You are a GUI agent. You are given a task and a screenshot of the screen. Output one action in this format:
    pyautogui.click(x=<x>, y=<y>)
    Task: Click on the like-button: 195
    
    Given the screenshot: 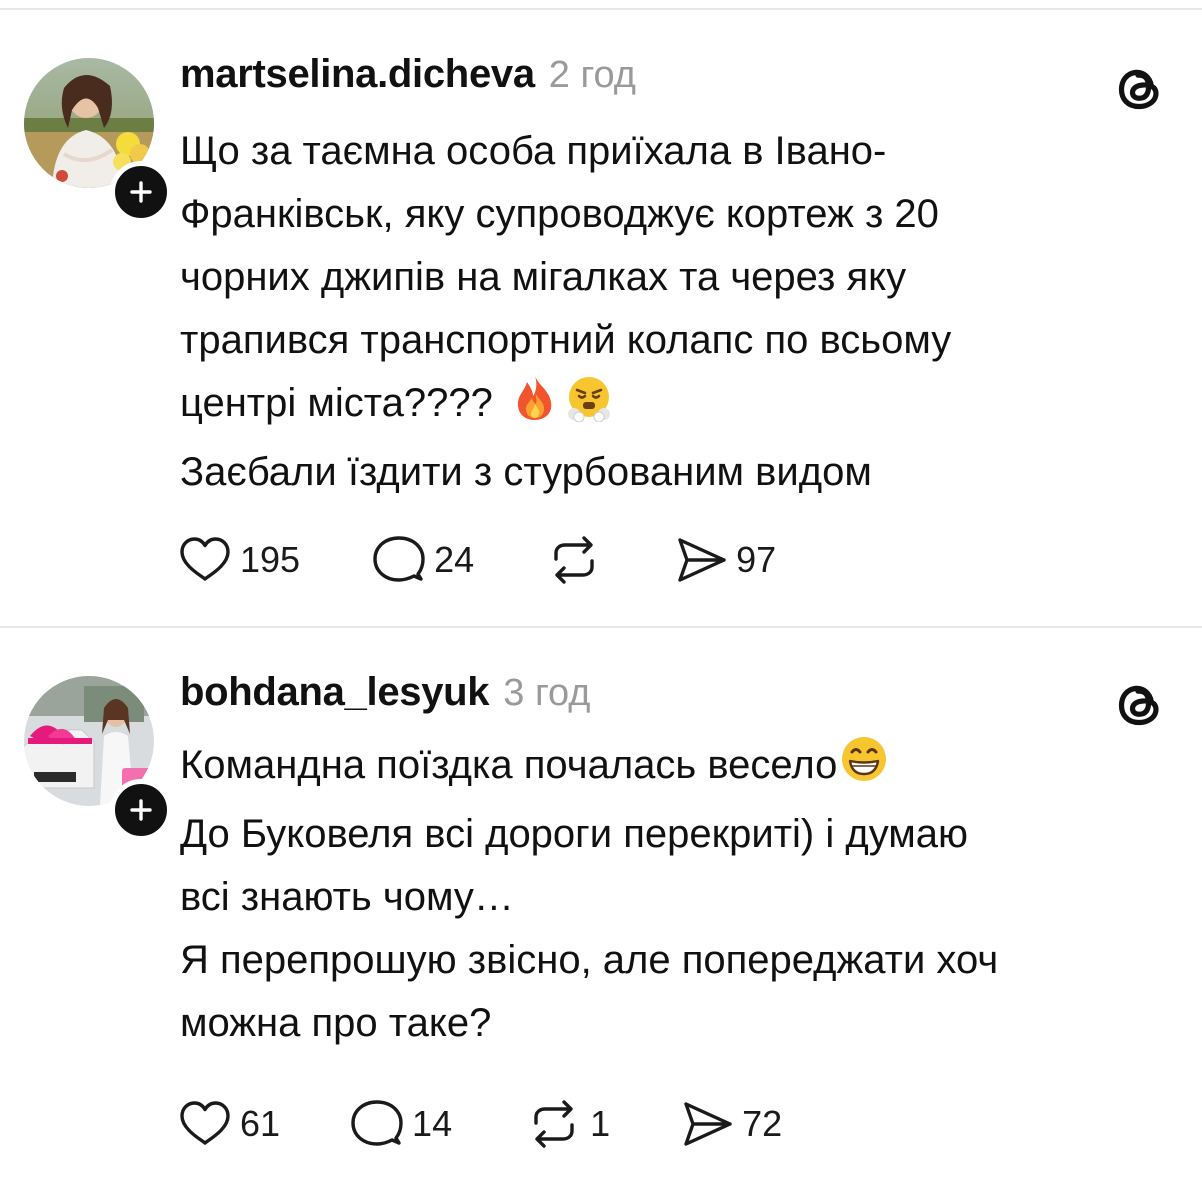 What is the action you would take?
    pyautogui.click(x=239, y=560)
    